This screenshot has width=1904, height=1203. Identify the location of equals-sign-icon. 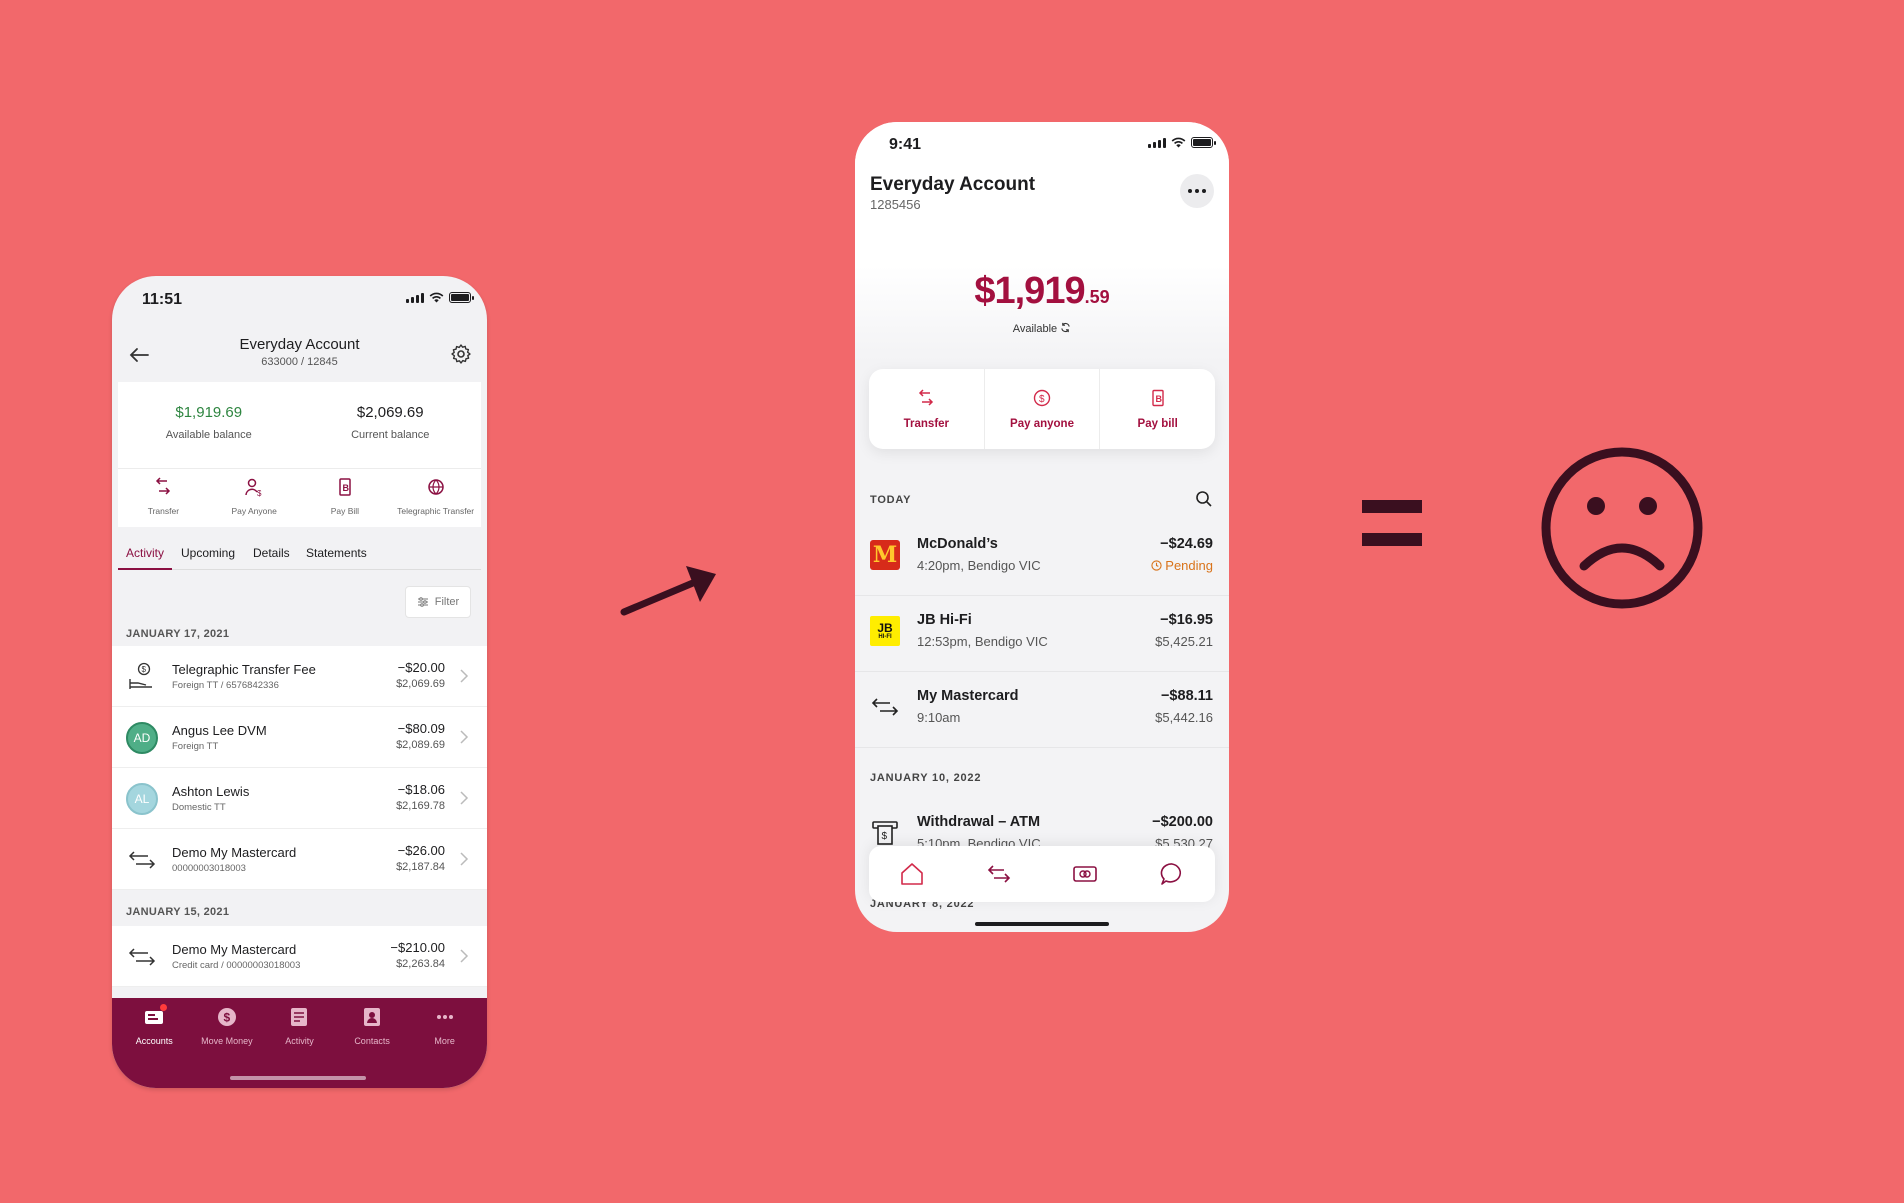
(1392, 523).